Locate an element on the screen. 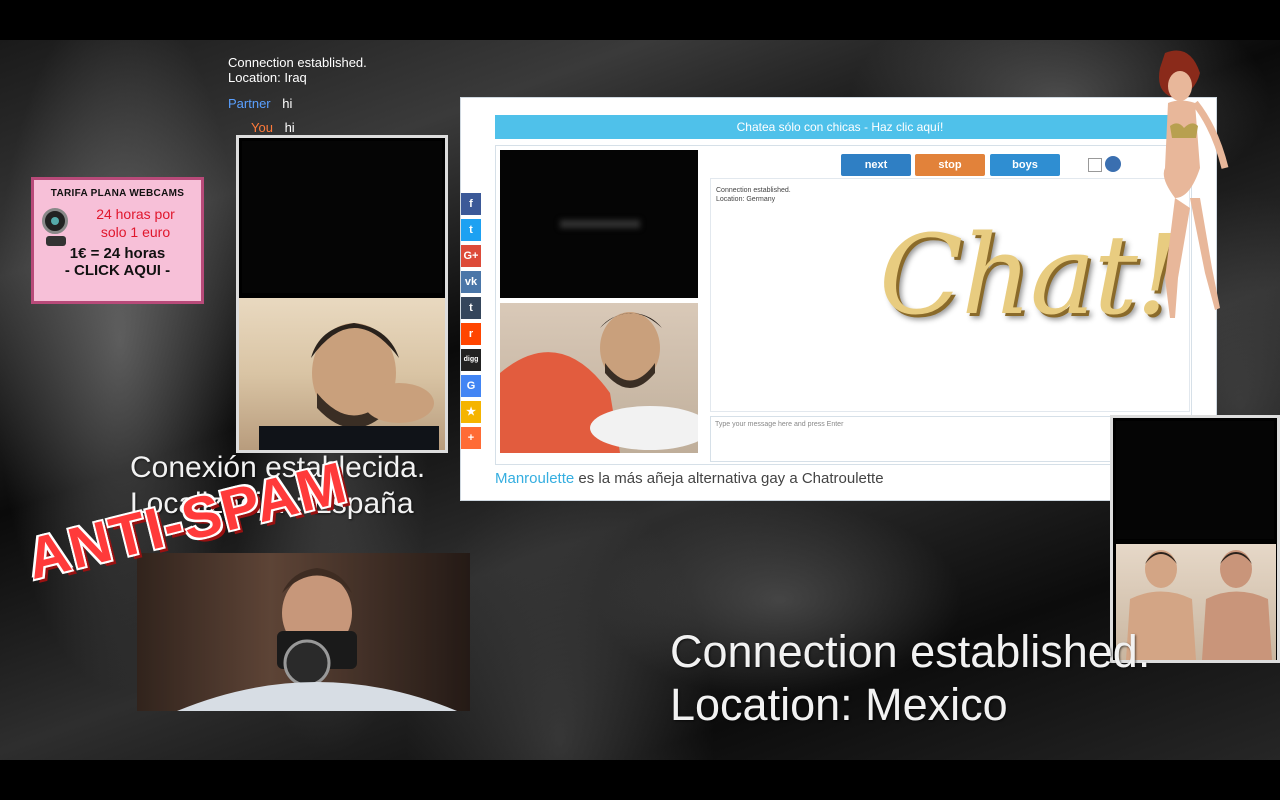  share-icon-1: t is located at coordinates (471, 230).